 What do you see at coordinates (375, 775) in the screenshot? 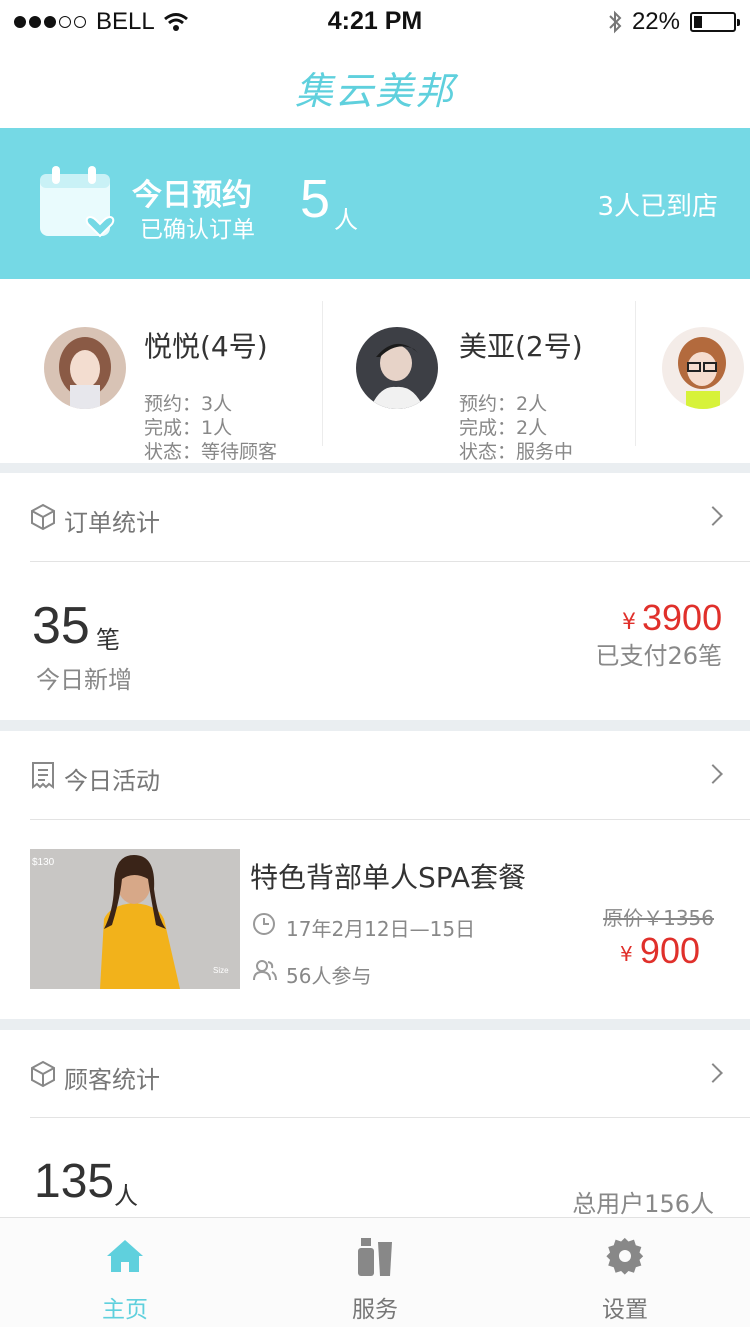
I see `activity-header: 今日活动` at bounding box center [375, 775].